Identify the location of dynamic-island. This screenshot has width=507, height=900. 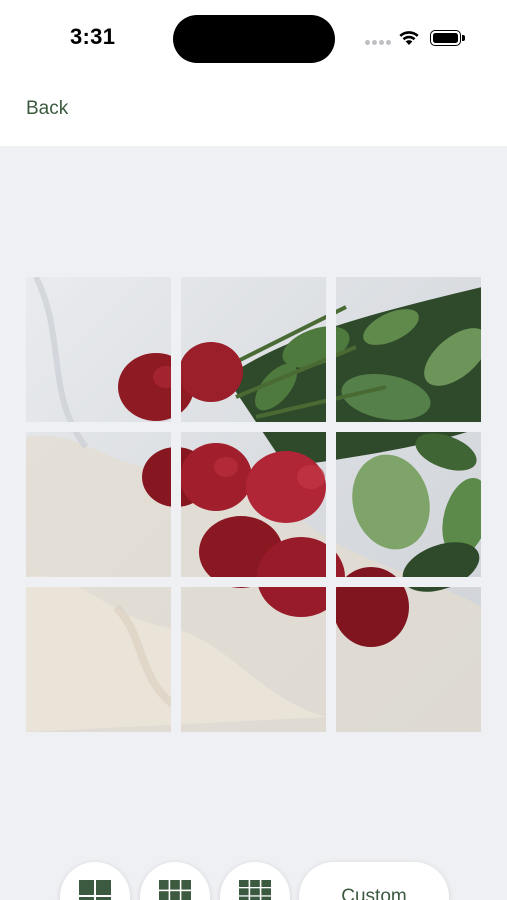
(254, 39).